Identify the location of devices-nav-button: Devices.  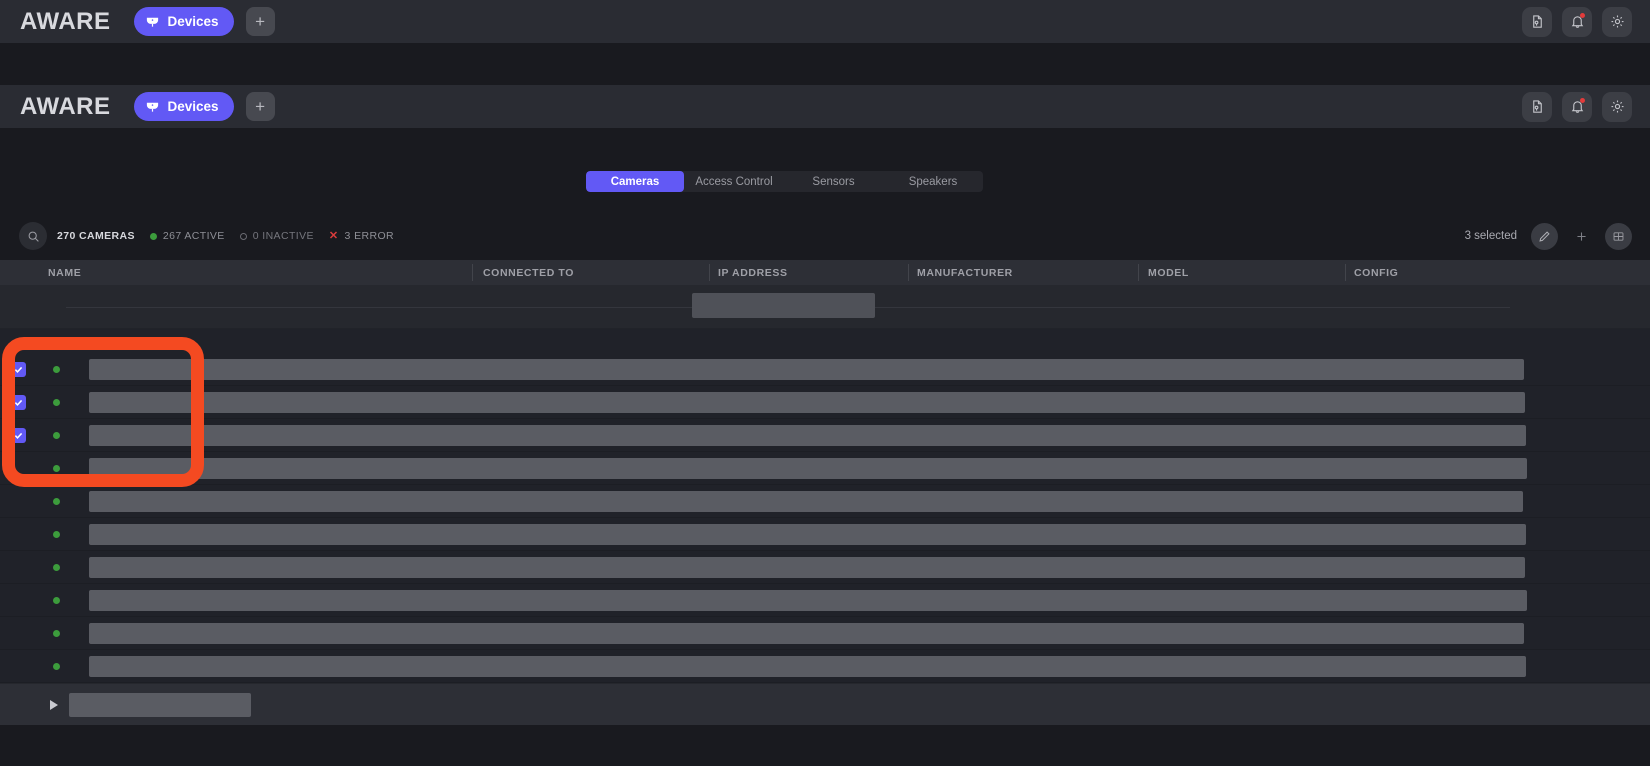
(183, 21).